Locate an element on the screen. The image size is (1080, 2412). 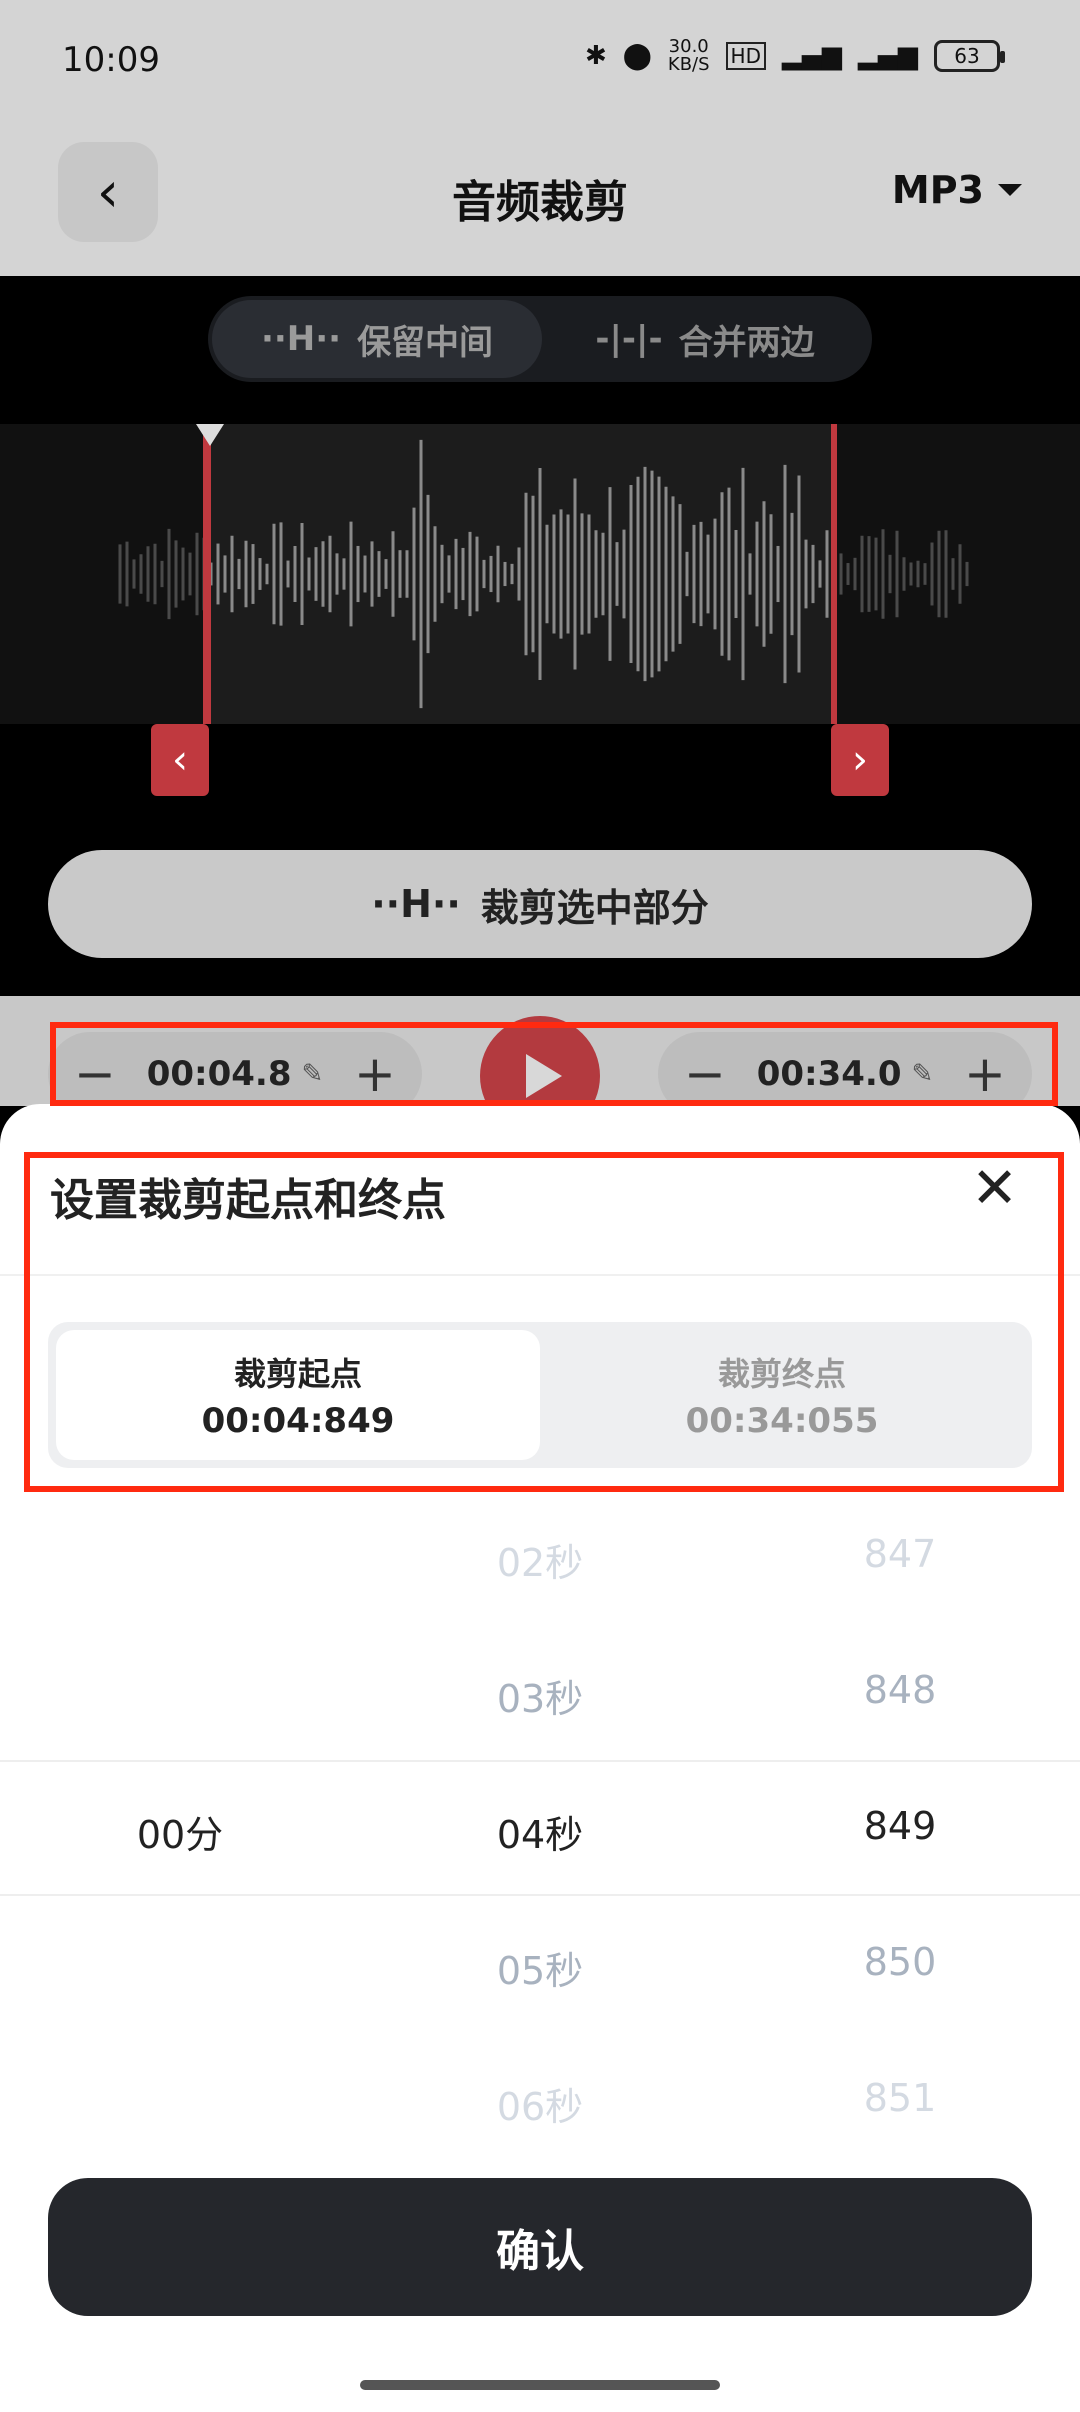
status-time: 10:09 is located at coordinates (111, 60).